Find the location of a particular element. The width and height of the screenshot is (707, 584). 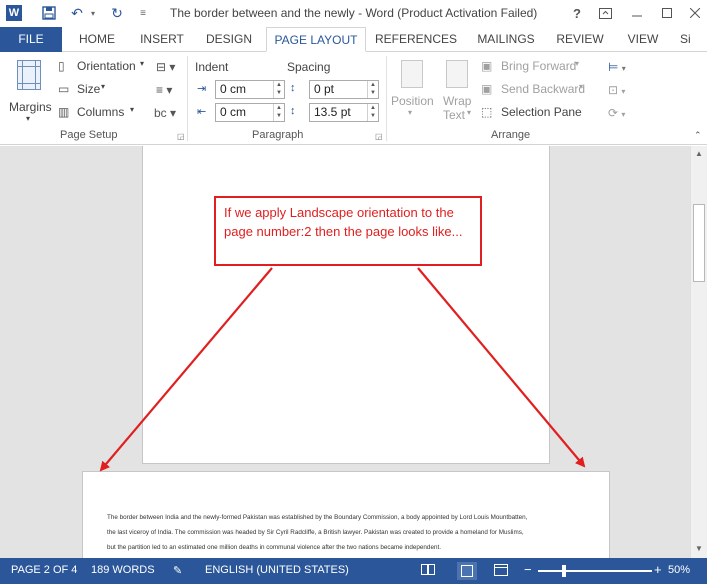

maximize-icon is located at coordinates (667, 13).